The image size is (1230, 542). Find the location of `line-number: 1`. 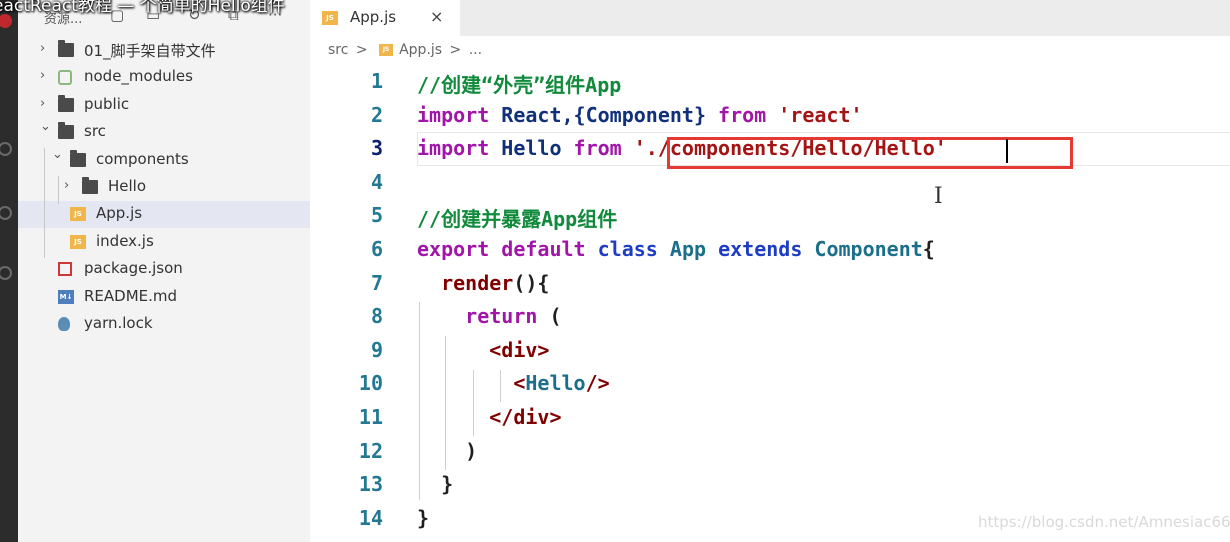

line-number: 1 is located at coordinates (376, 81).